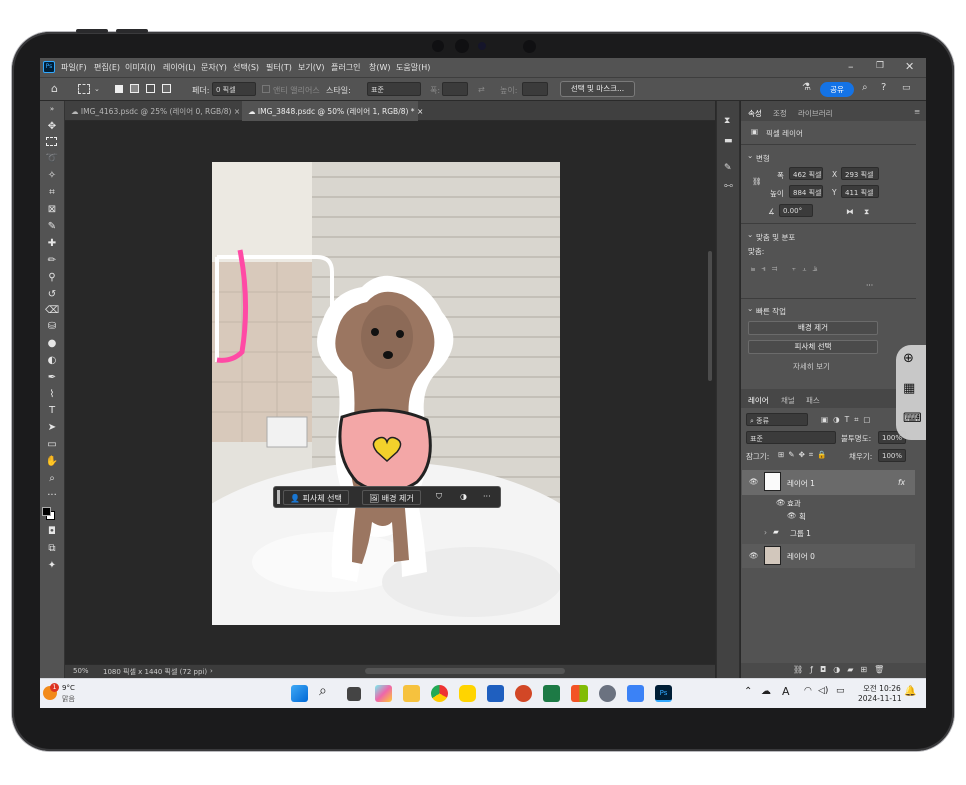  I want to click on clock-time: 오전 10:26, so click(882, 688).